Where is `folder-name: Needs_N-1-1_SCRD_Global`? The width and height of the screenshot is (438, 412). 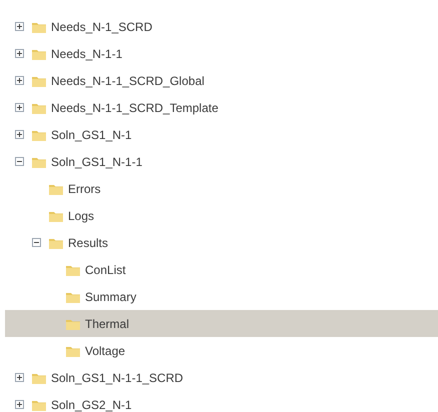
folder-name: Needs_N-1-1_SCRD_Global is located at coordinates (127, 81).